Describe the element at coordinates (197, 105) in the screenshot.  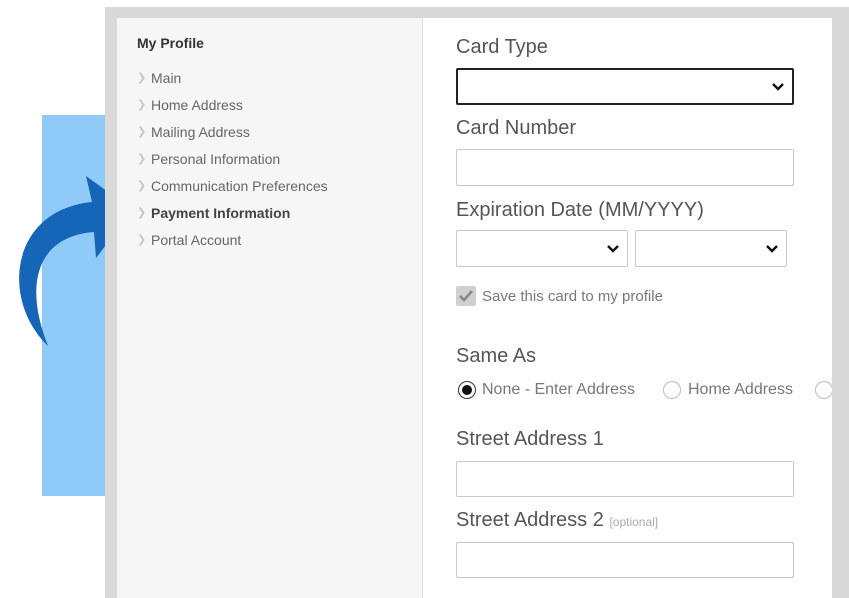
I see `sidebar-item-label: Home Address` at that location.